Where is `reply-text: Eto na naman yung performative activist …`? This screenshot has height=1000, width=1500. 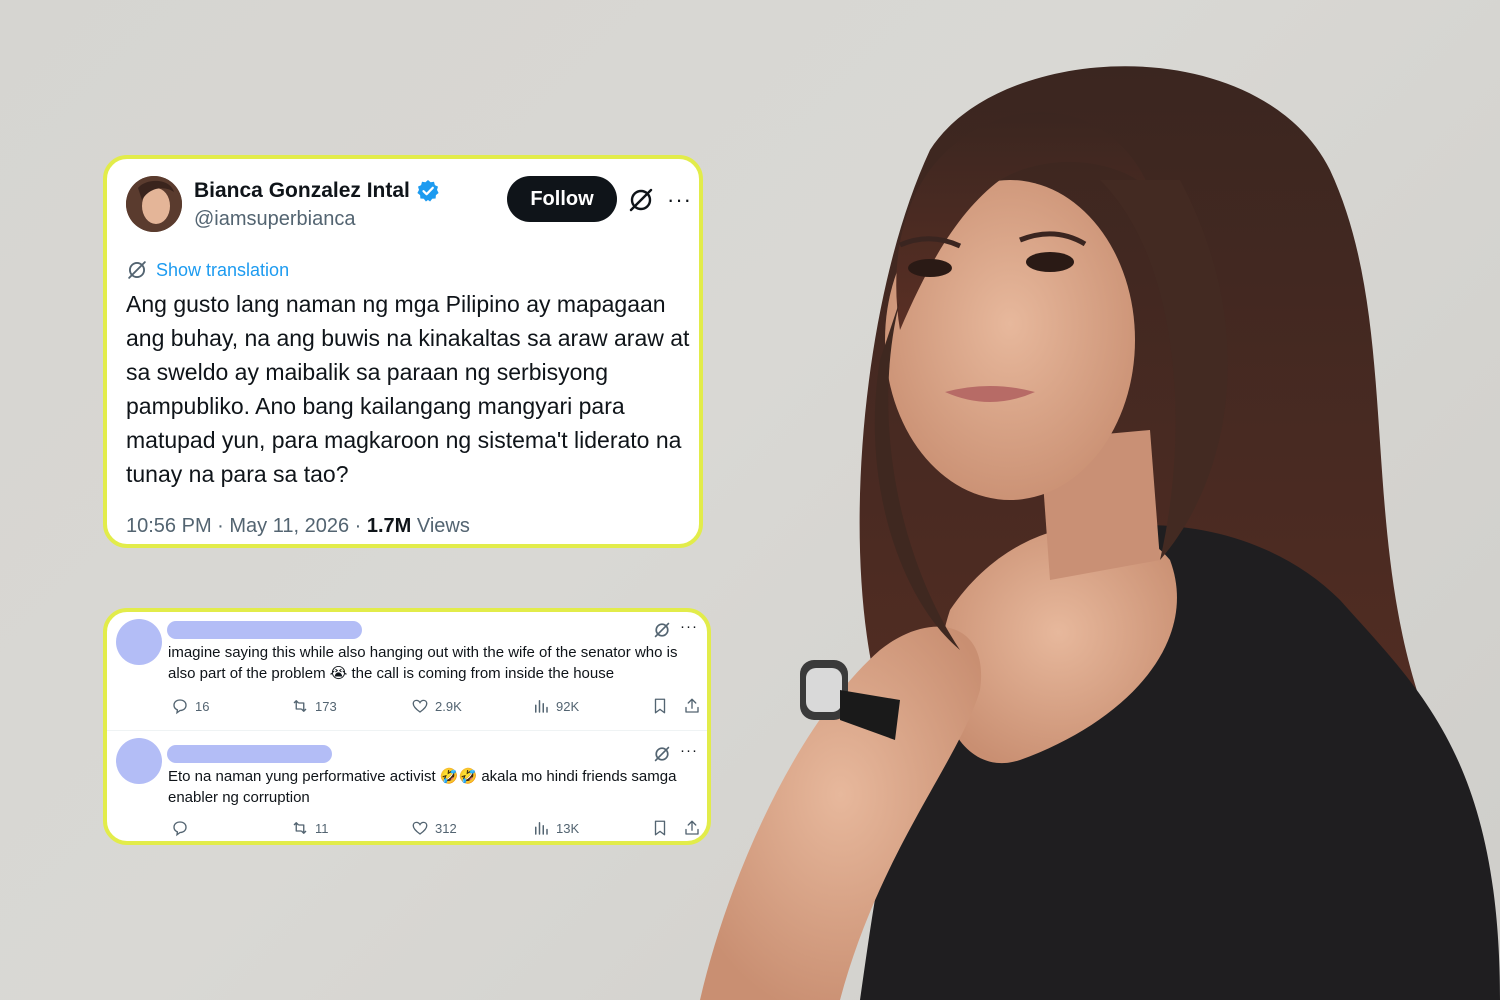
reply-text: Eto na naman yung performative activist … is located at coordinates (422, 787).